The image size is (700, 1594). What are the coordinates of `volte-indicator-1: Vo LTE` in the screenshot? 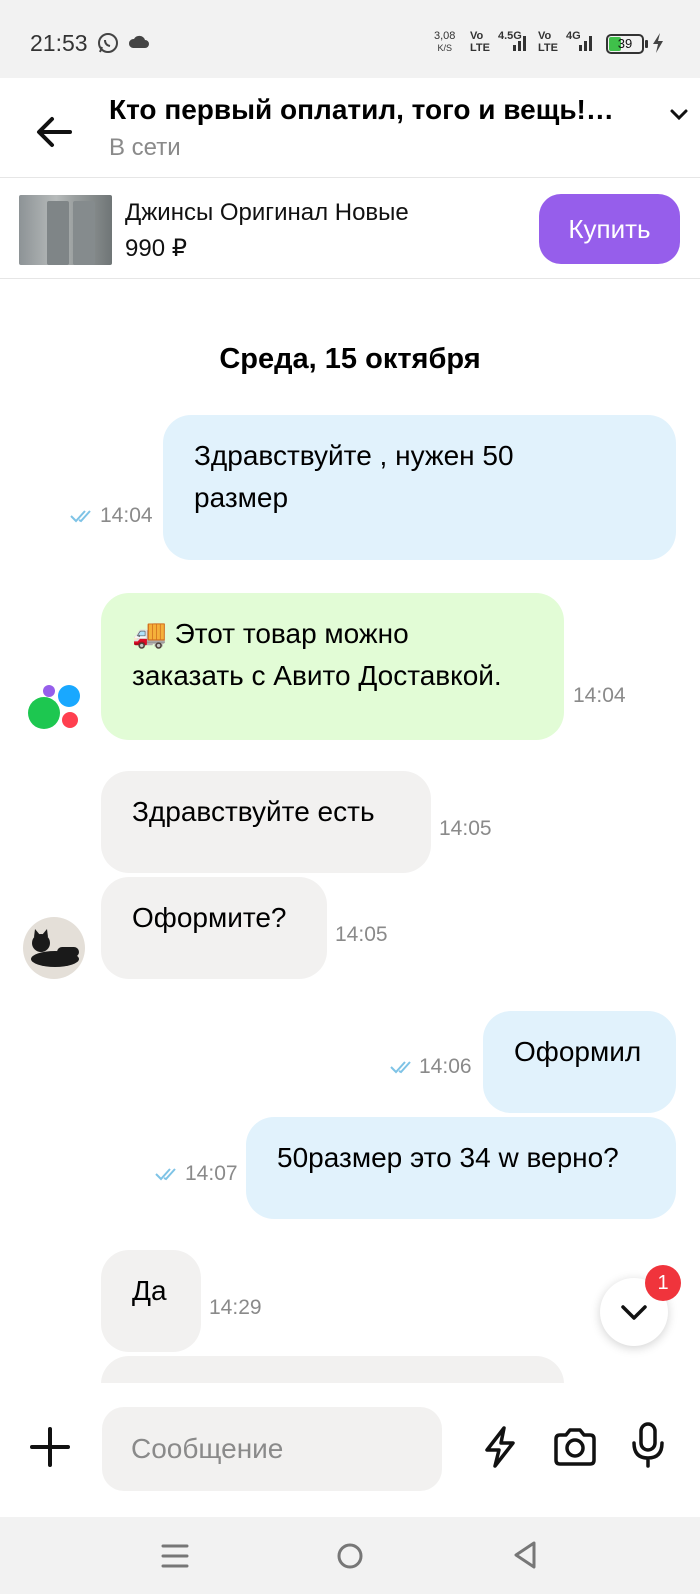 It's located at (480, 42).